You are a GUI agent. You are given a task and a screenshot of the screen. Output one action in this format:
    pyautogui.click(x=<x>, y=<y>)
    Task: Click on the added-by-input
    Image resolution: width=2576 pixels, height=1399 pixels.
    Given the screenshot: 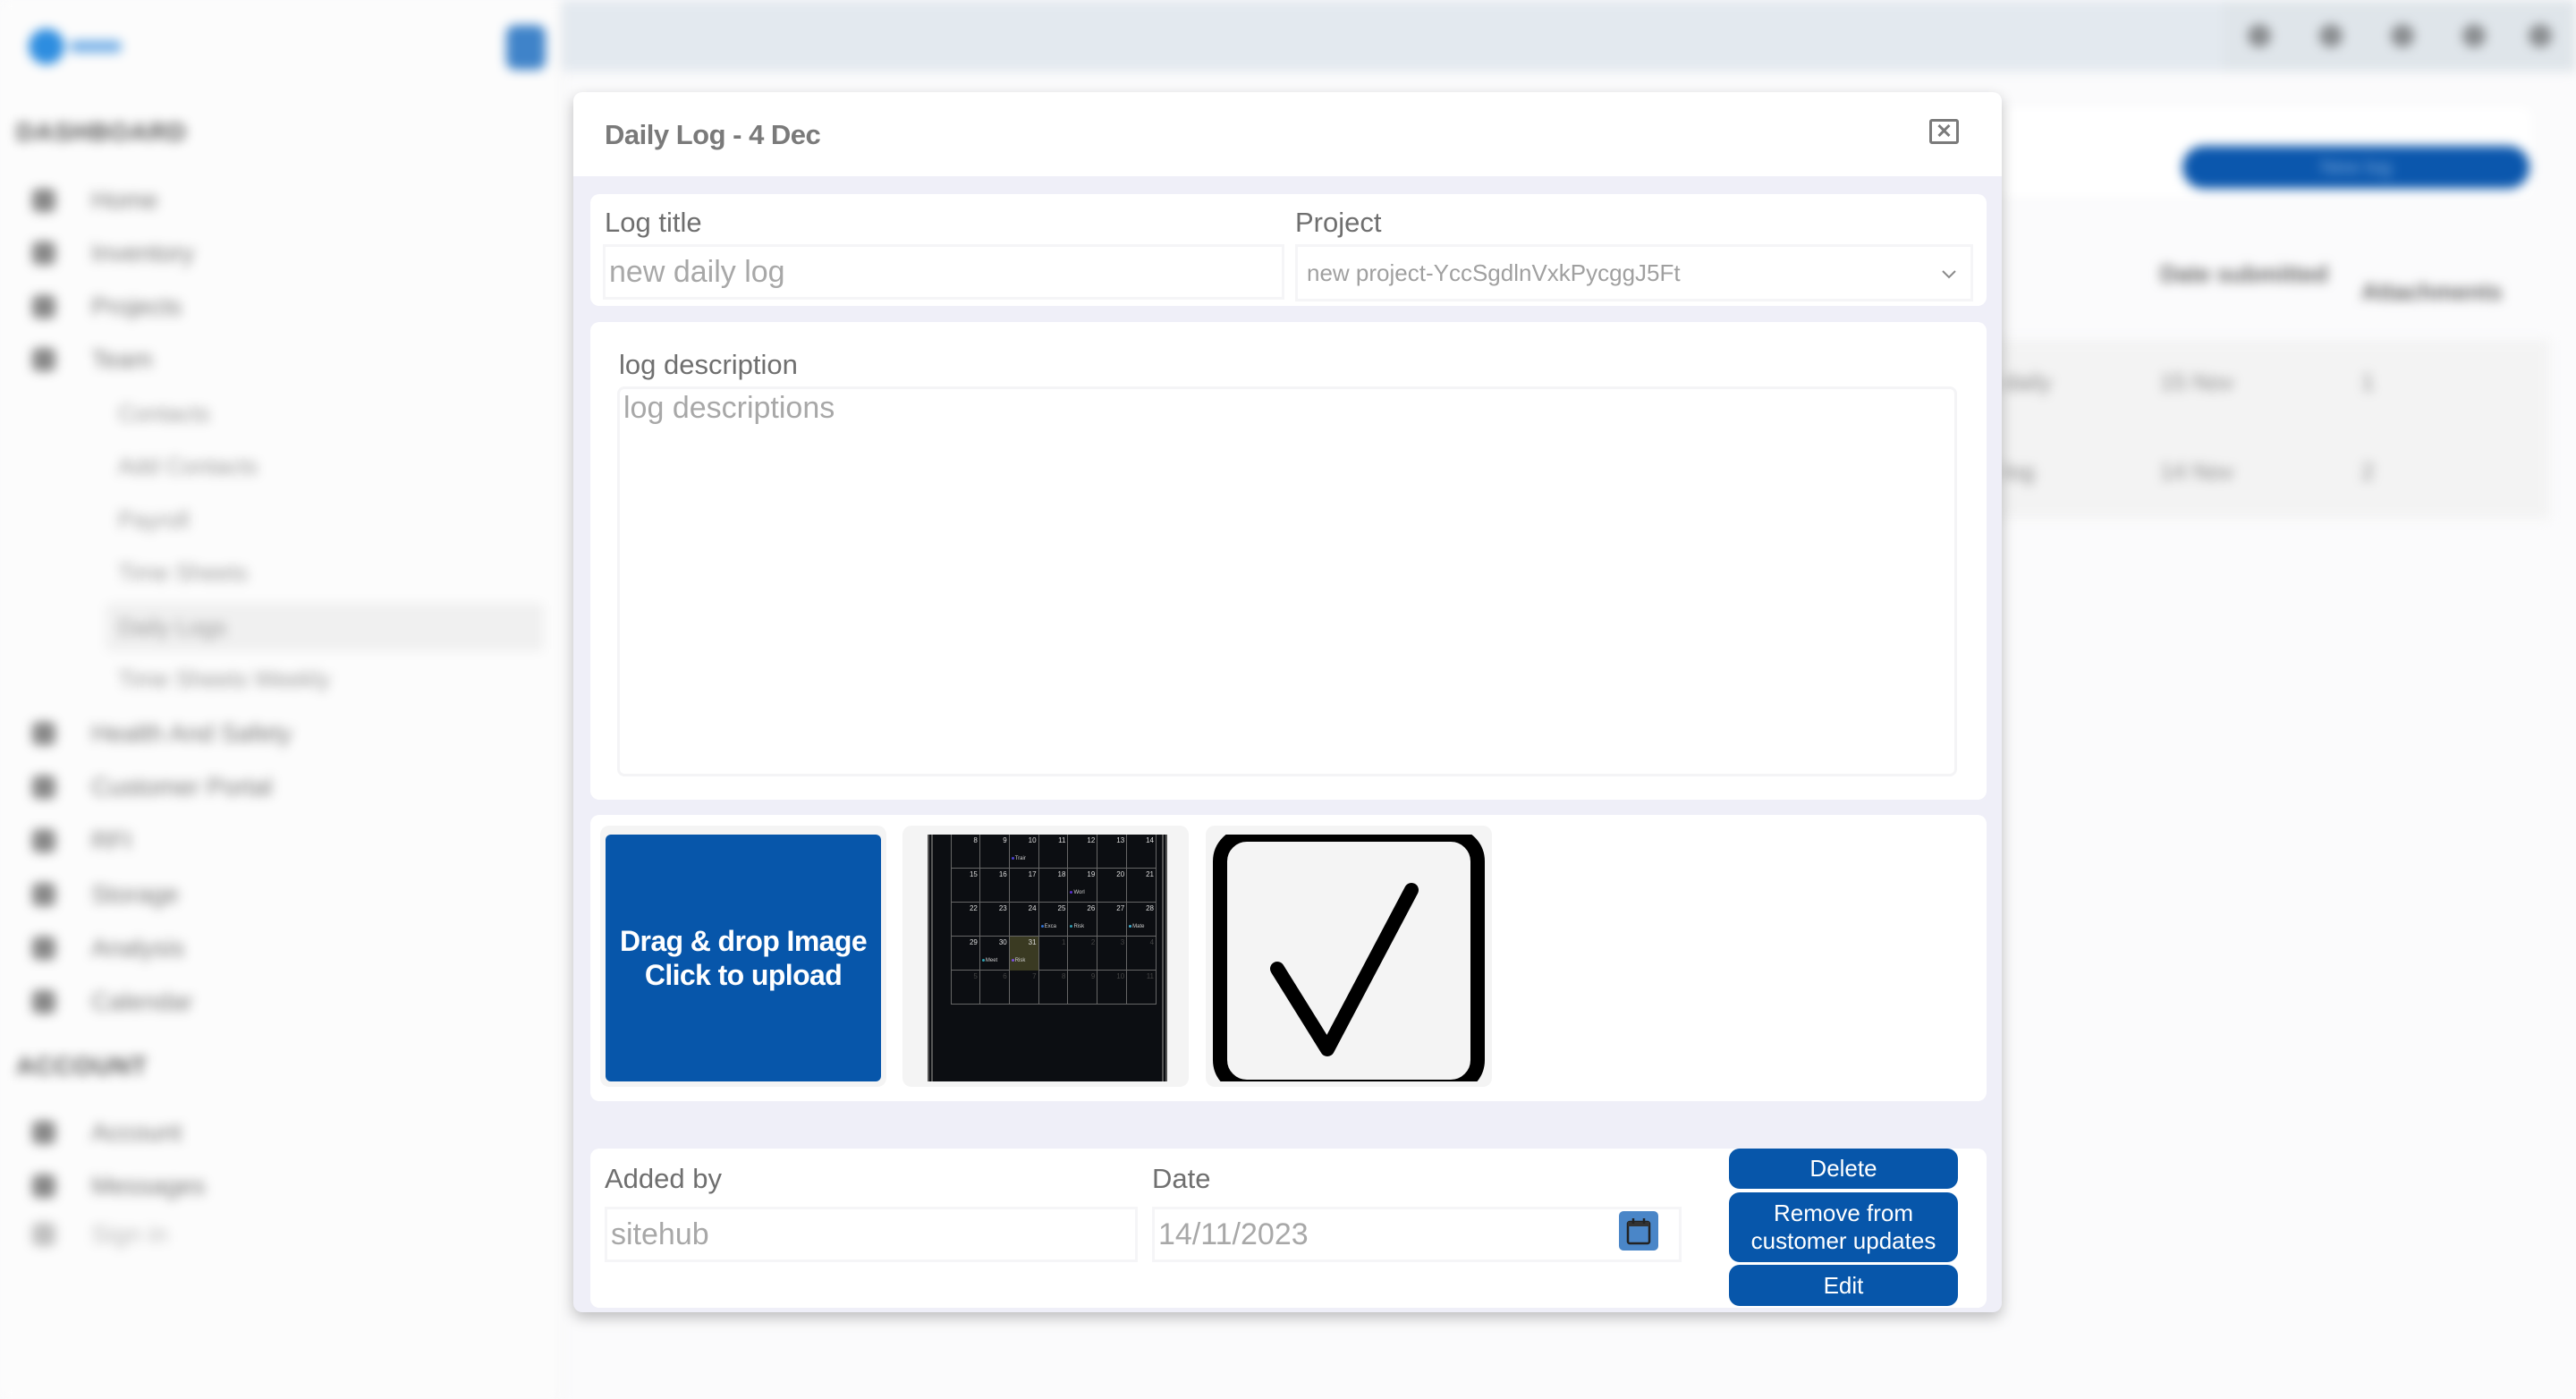 What is the action you would take?
    pyautogui.click(x=871, y=1234)
    